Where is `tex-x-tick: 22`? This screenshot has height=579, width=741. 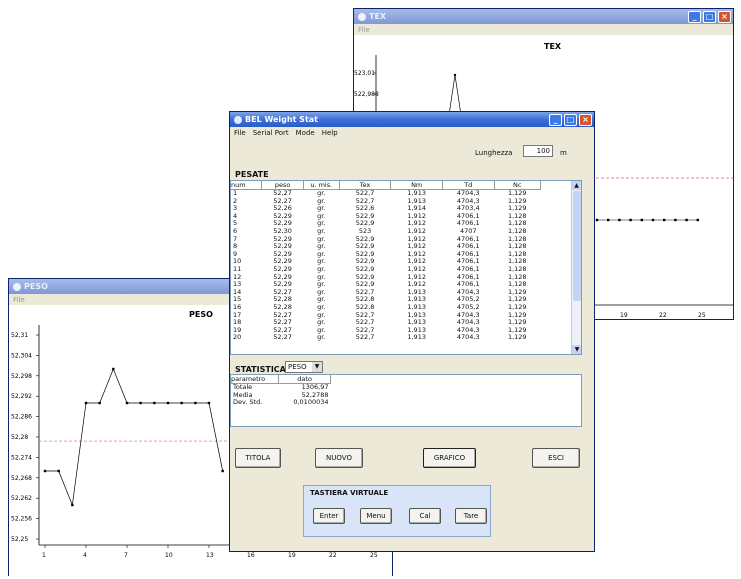 tex-x-tick: 22 is located at coordinates (663, 315).